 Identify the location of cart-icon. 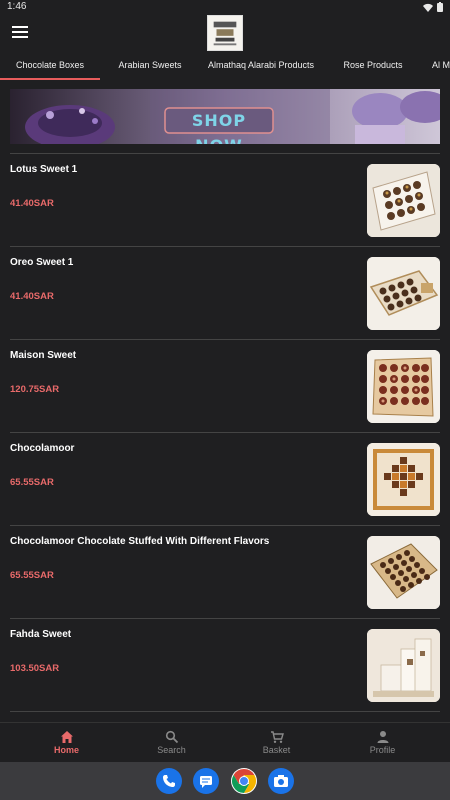
(277, 737).